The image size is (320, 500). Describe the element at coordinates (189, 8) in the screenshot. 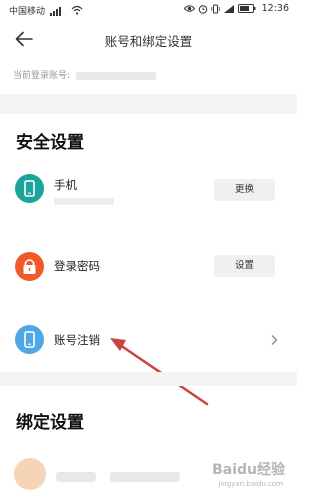

I see `eye-icon` at that location.